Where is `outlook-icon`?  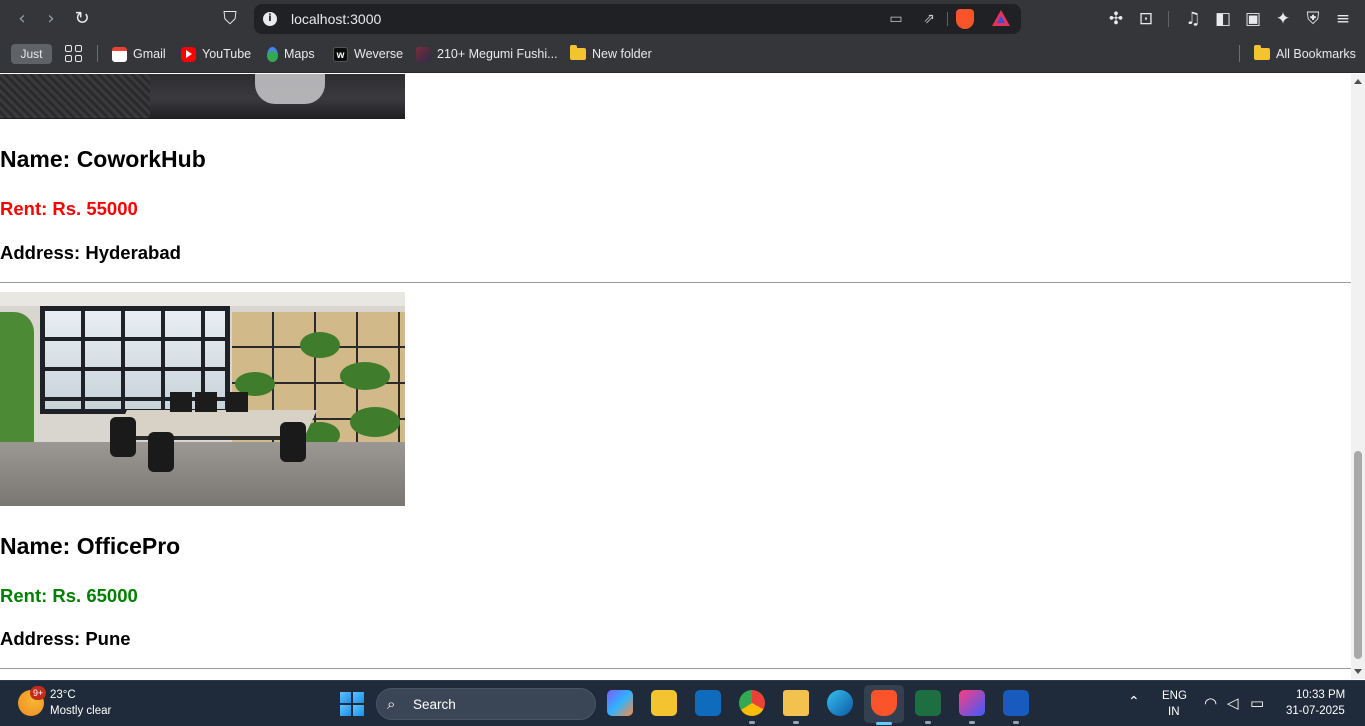 outlook-icon is located at coordinates (708, 703).